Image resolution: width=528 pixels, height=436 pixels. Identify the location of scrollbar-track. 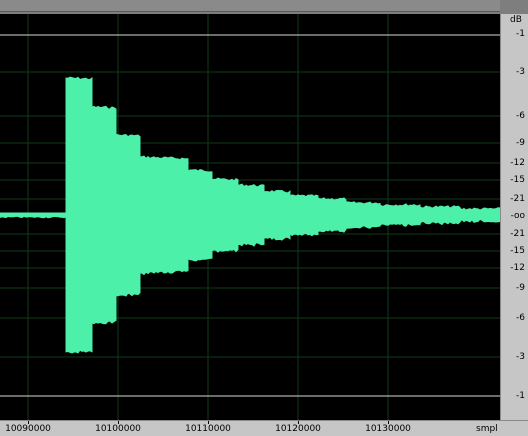
(250, 6).